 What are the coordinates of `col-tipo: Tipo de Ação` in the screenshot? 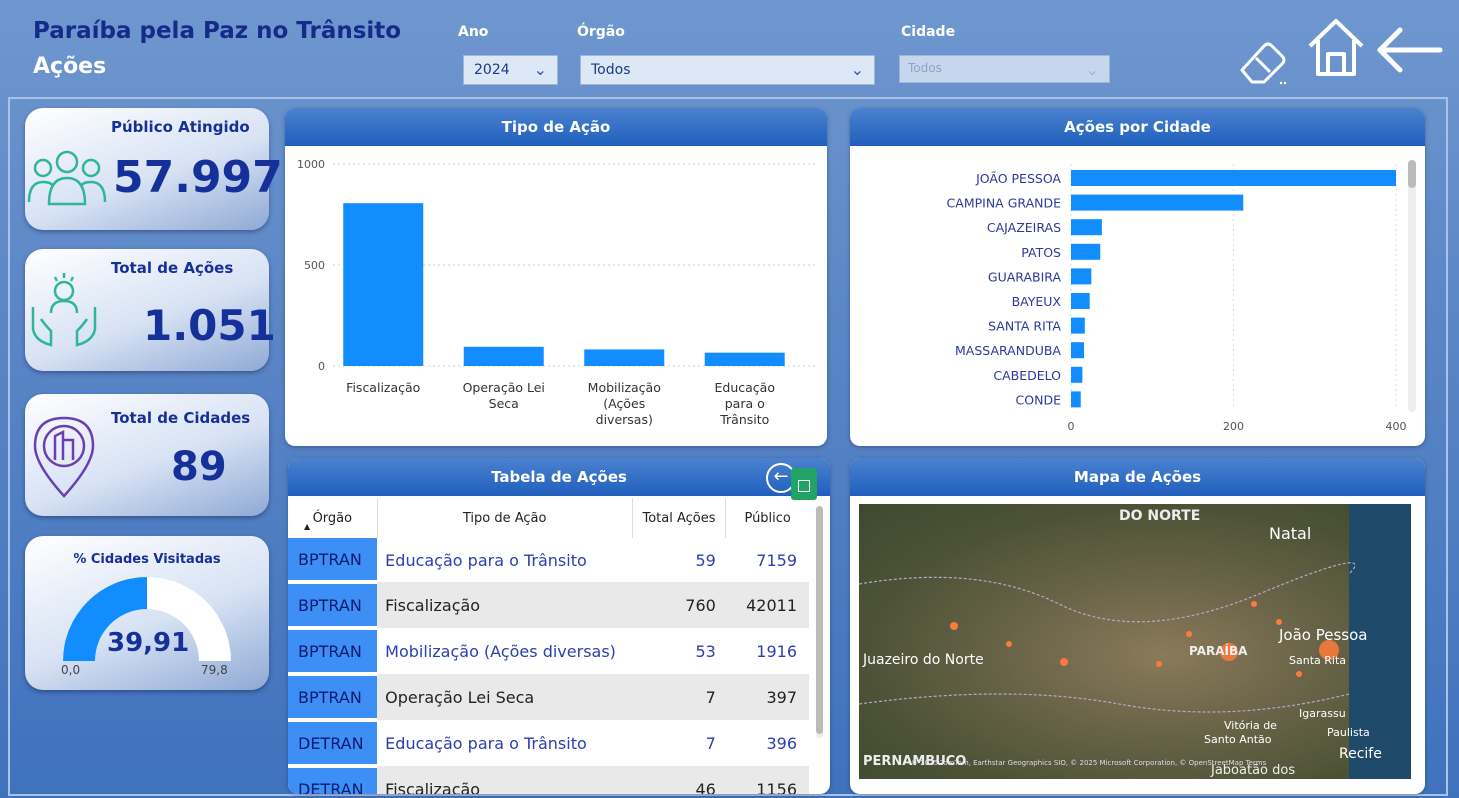 It's located at (505, 518).